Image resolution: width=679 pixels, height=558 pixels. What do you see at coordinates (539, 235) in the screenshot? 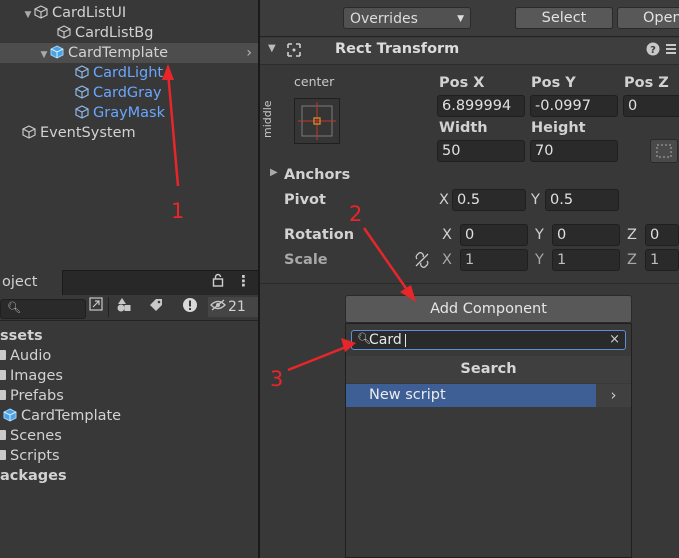
I see `rotation-y-label: Y` at bounding box center [539, 235].